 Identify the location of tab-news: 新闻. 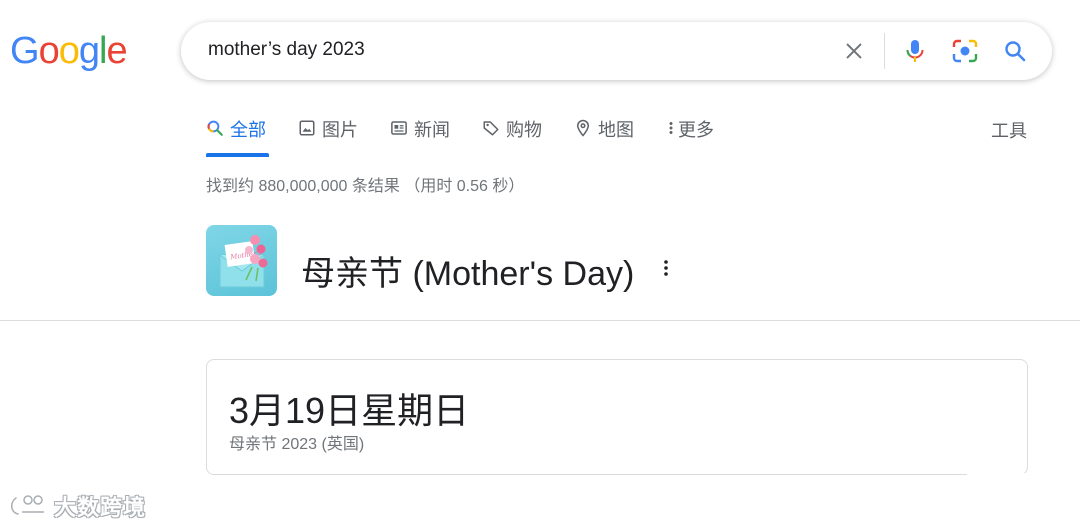
(420, 137).